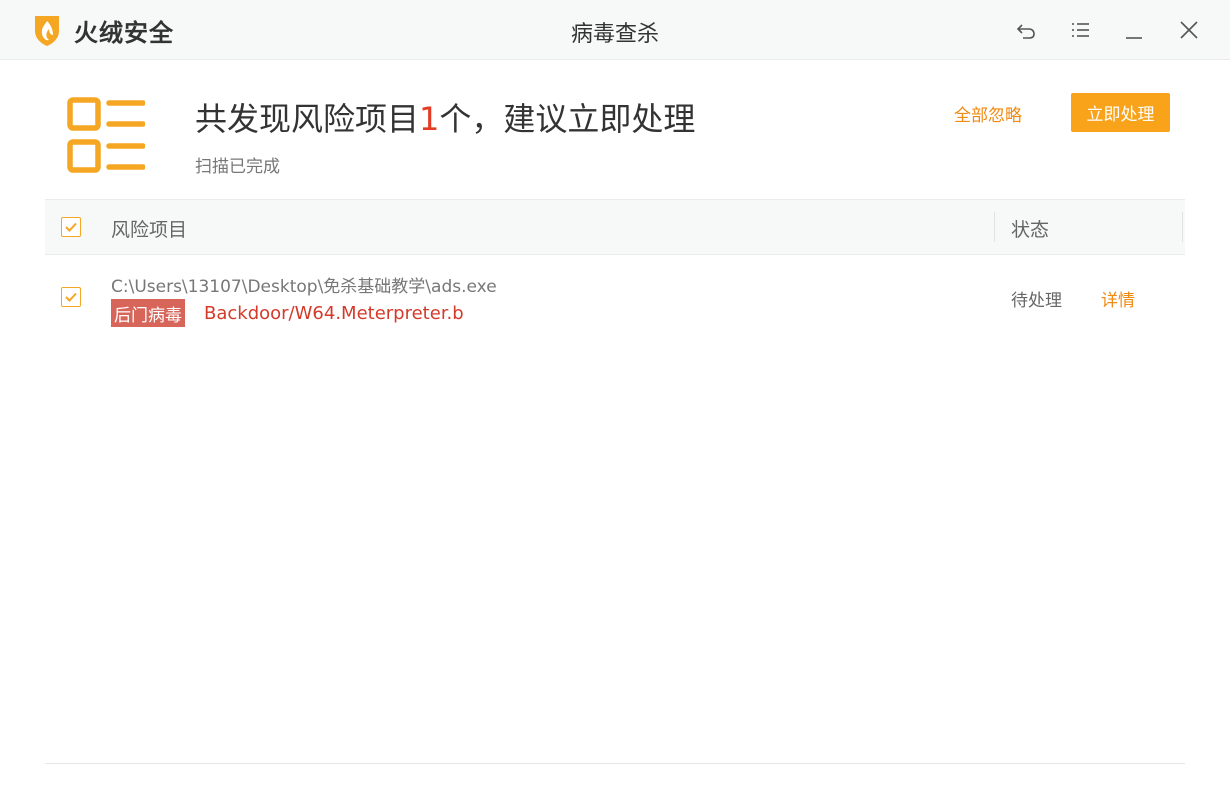 This screenshot has height=810, width=1230. I want to click on select-all-checkbox, so click(71, 227).